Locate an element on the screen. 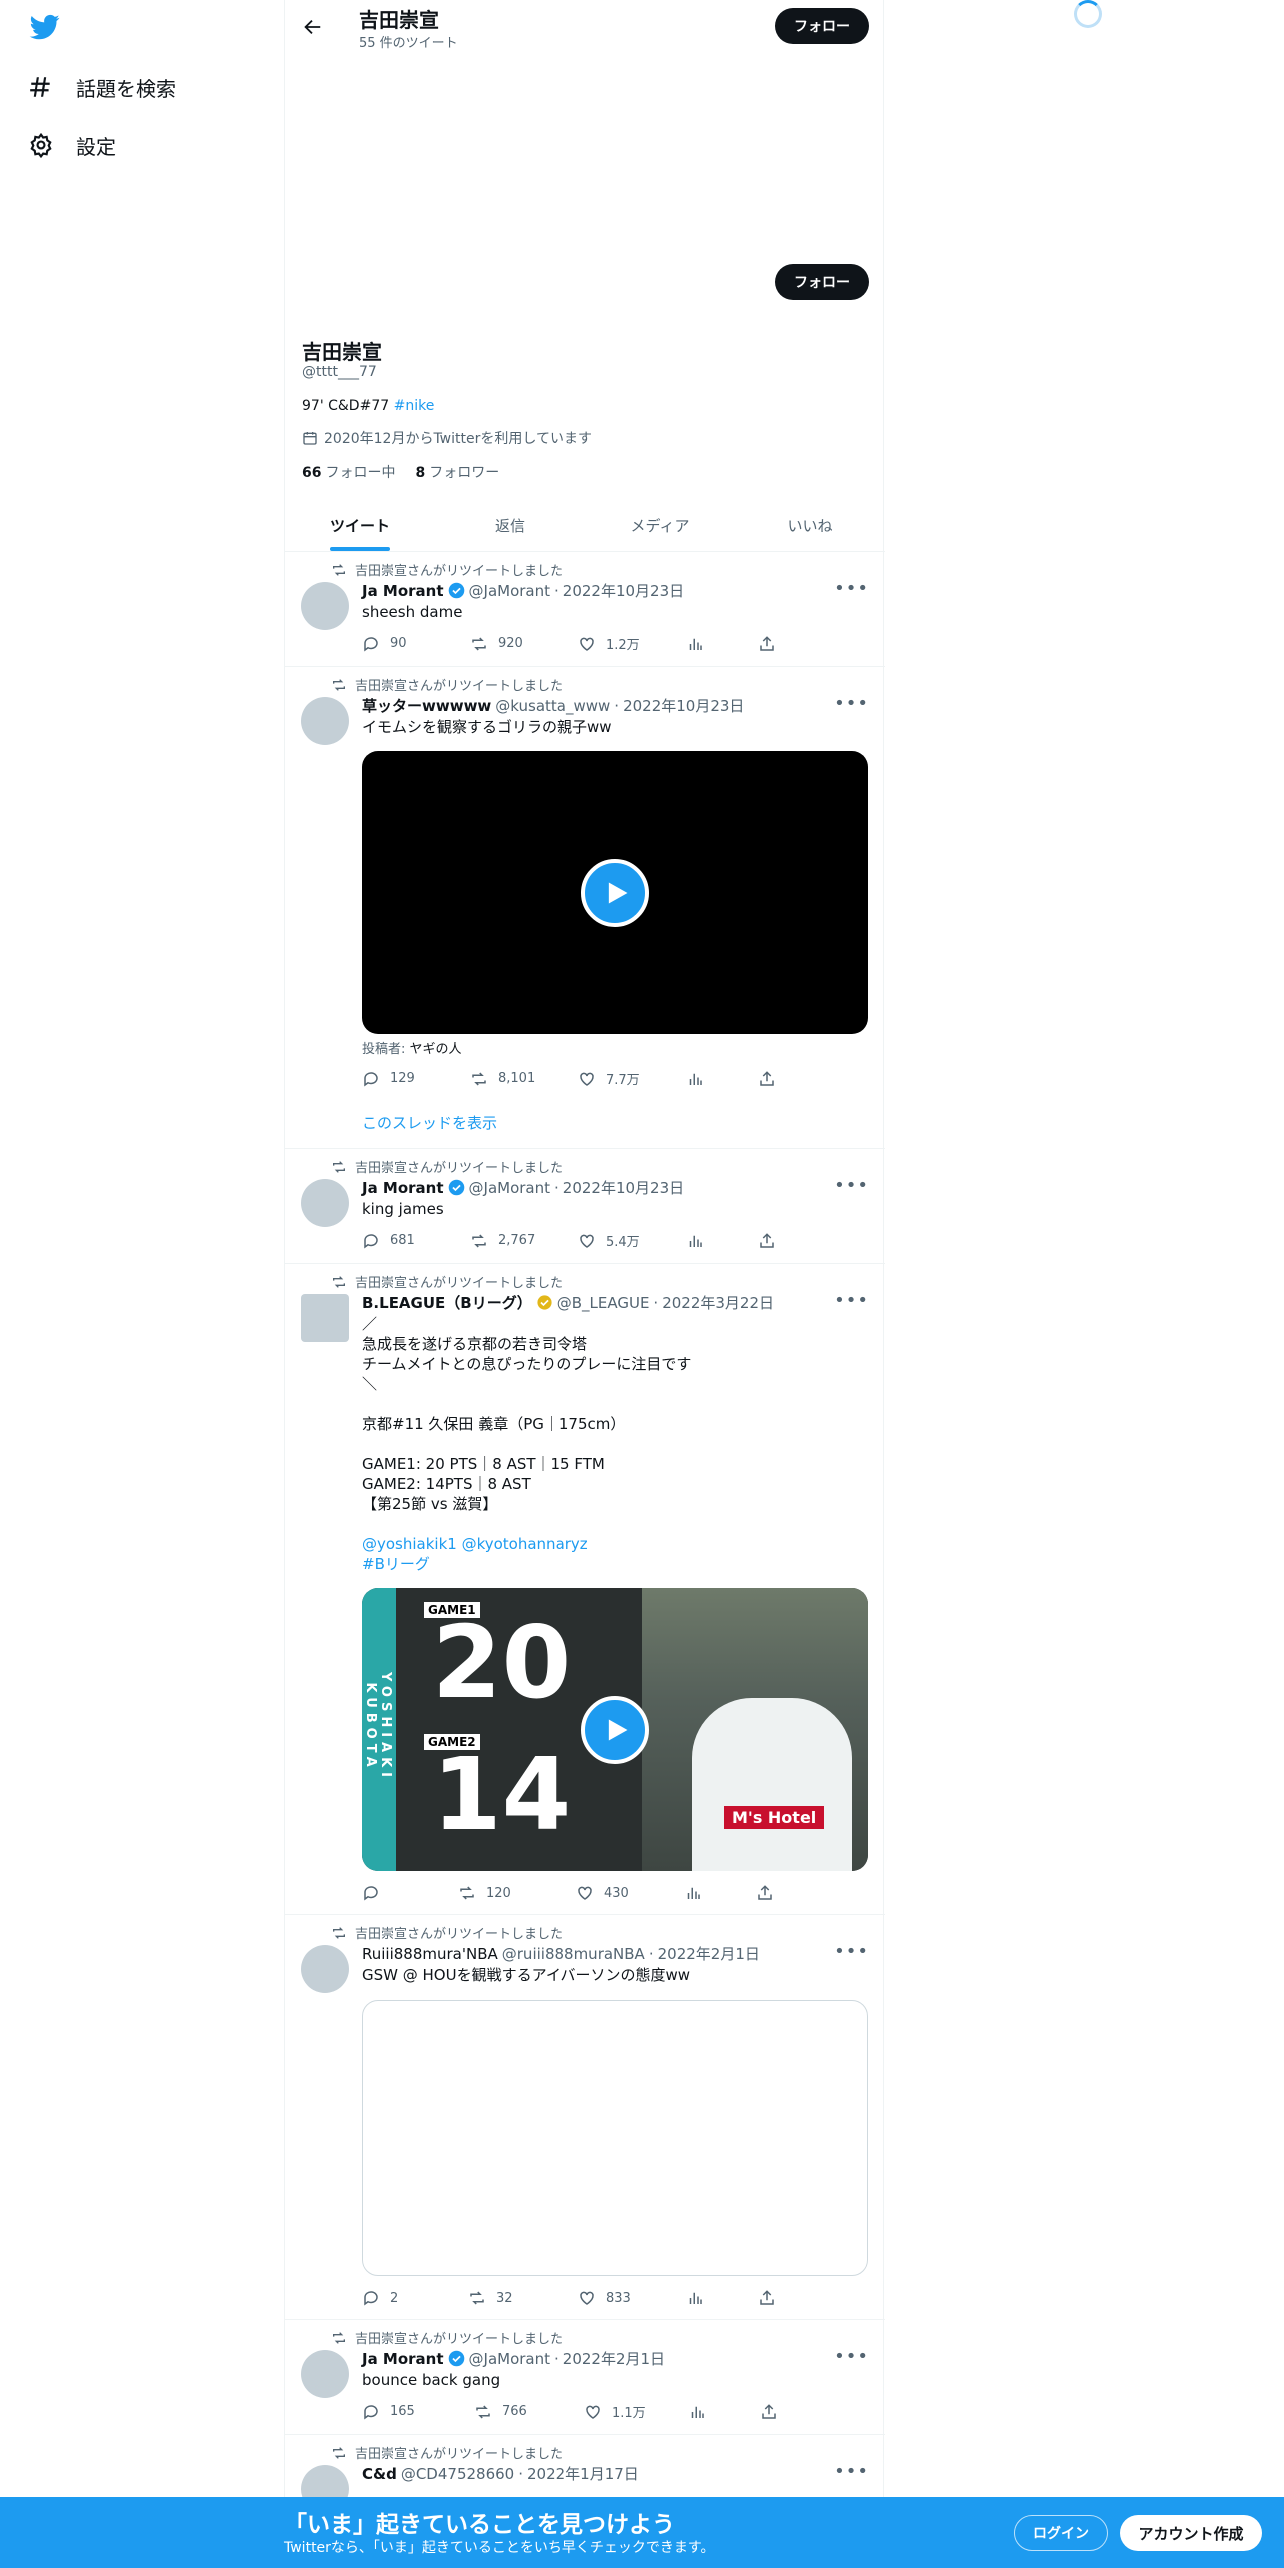 The image size is (1284, 2568). retweet-button: 766 is located at coordinates (529, 2412).